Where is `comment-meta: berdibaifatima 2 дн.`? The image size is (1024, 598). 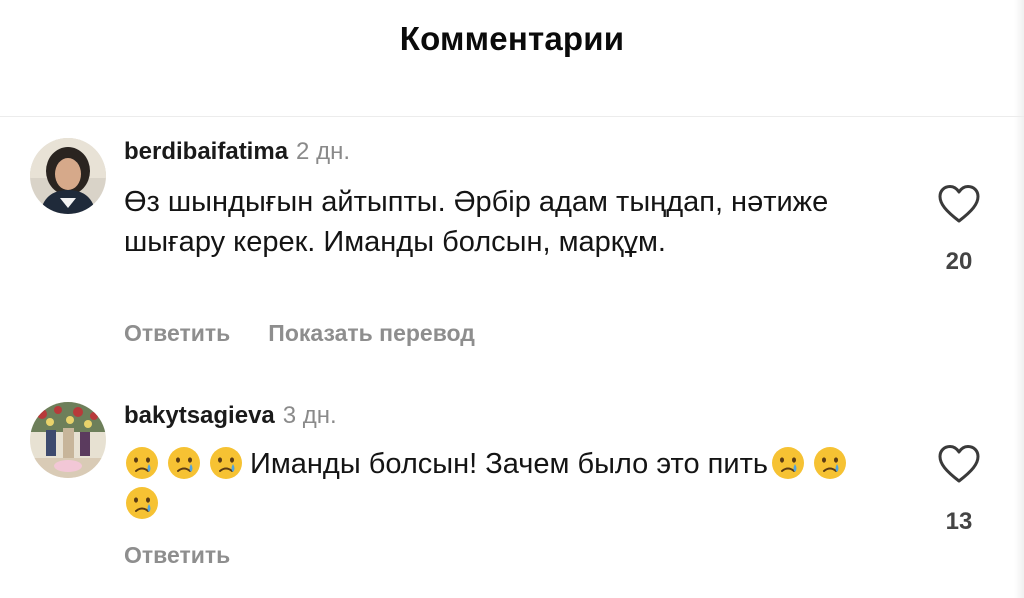
comment-meta: berdibaifatima 2 дн. is located at coordinates (237, 152).